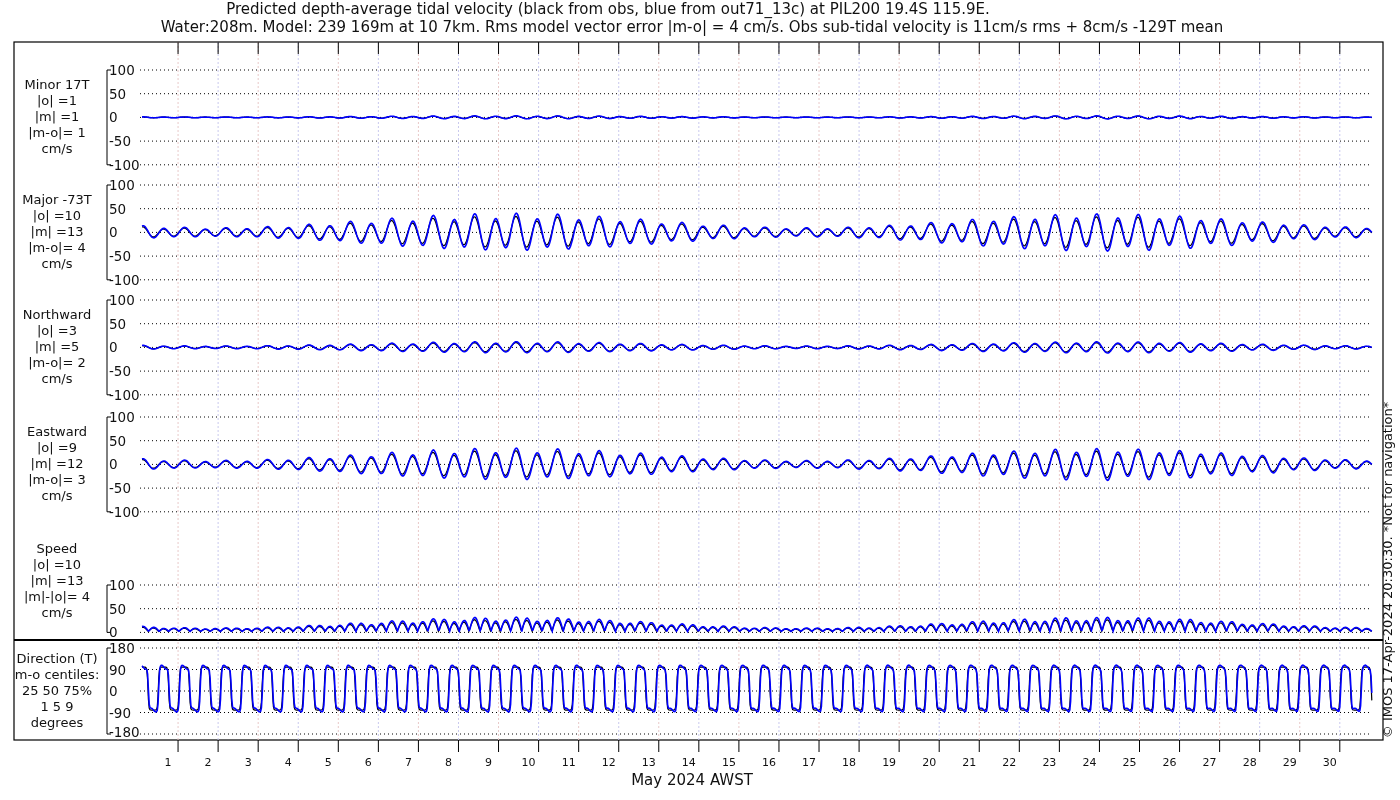 Image resolution: width=1400 pixels, height=800 pixels. I want to click on axis-tick-label: 14, so click(688, 762).